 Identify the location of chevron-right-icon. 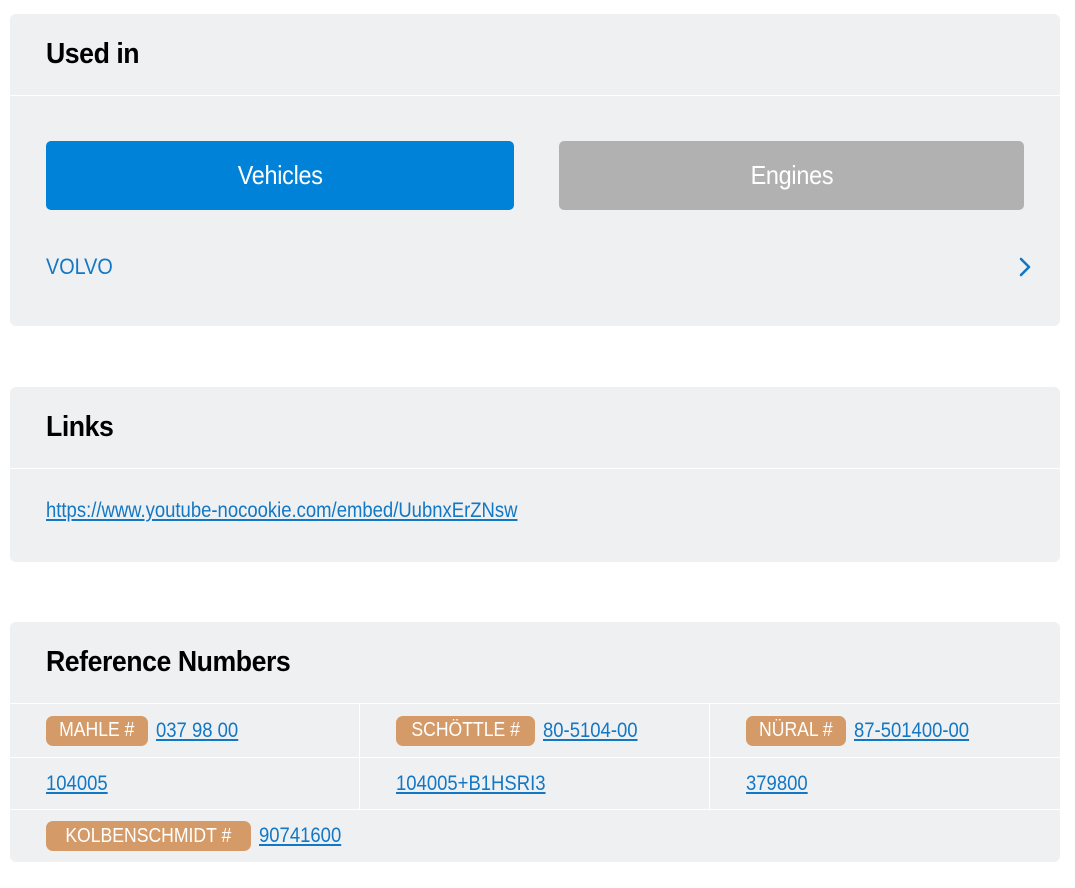
(1025, 267).